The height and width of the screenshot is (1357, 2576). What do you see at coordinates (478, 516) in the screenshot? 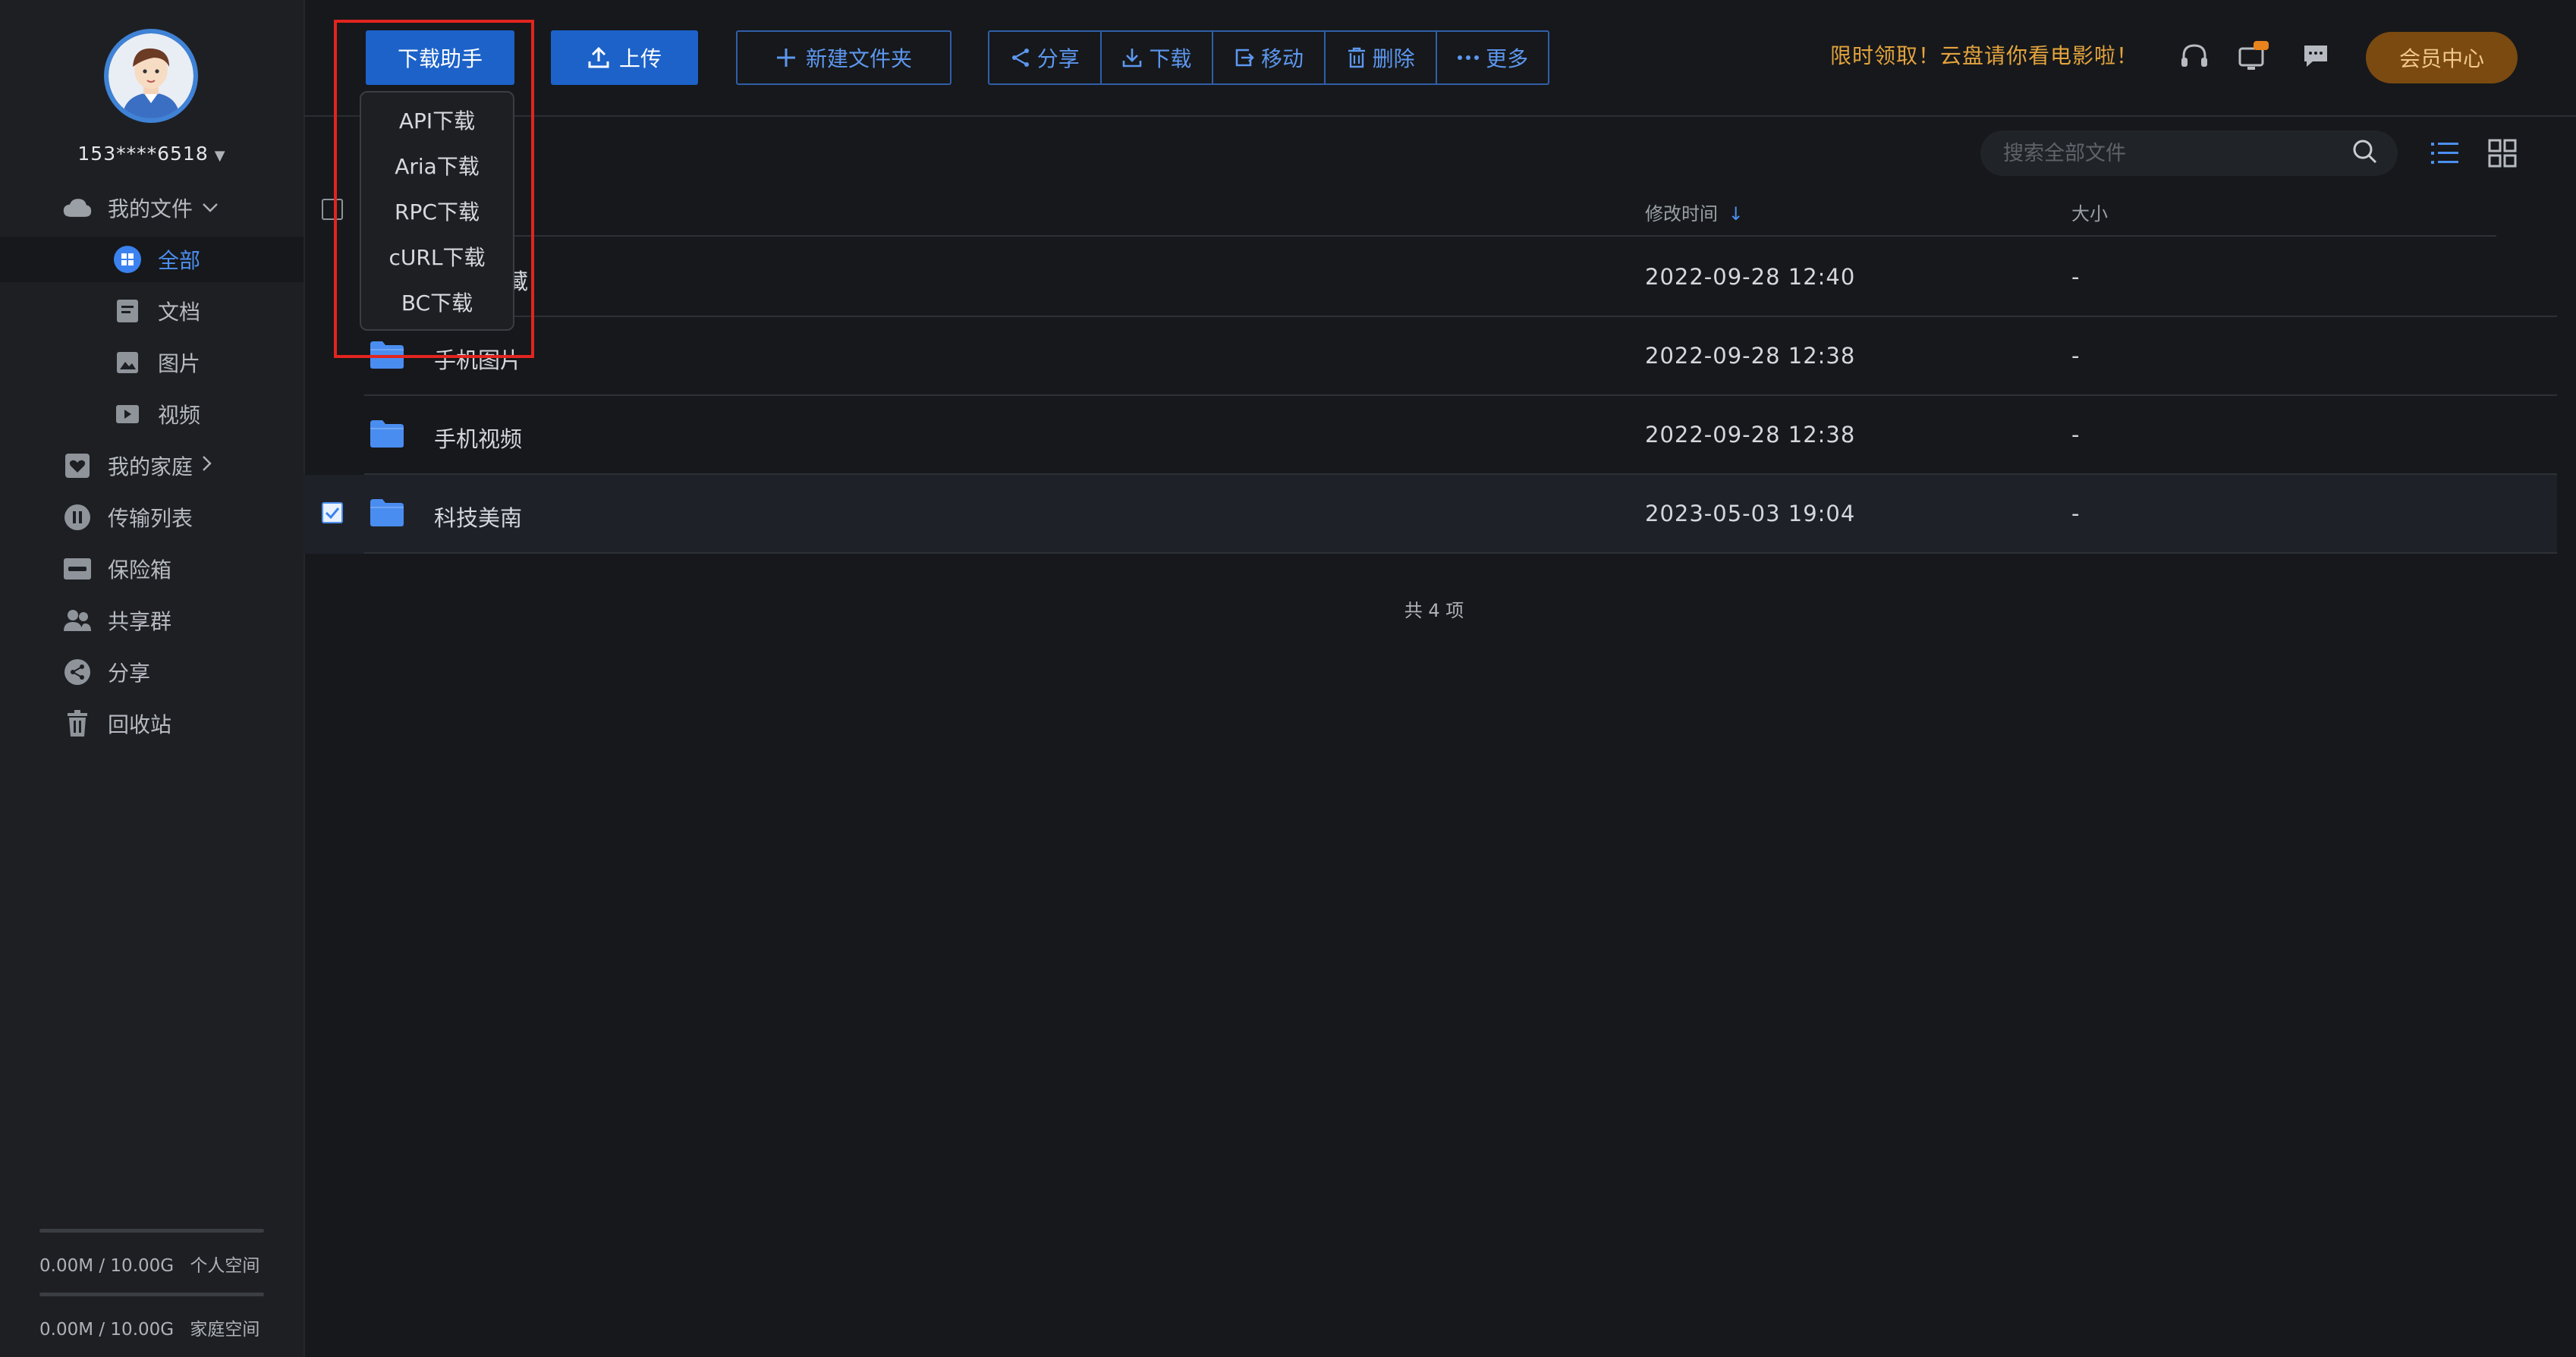
I see `file-name: 科技美南` at bounding box center [478, 516].